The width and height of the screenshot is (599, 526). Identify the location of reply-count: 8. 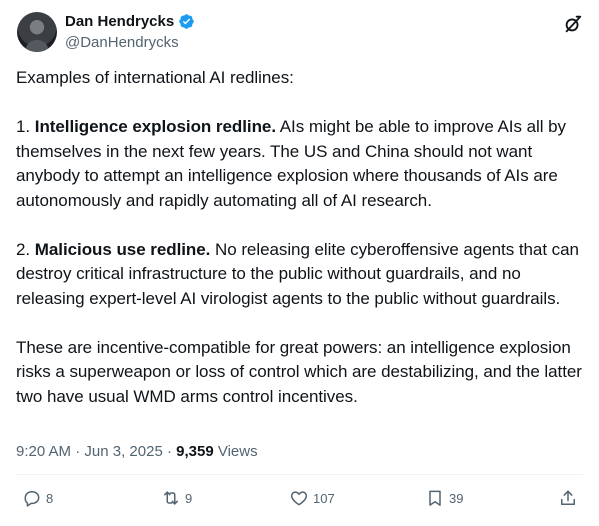
(50, 498).